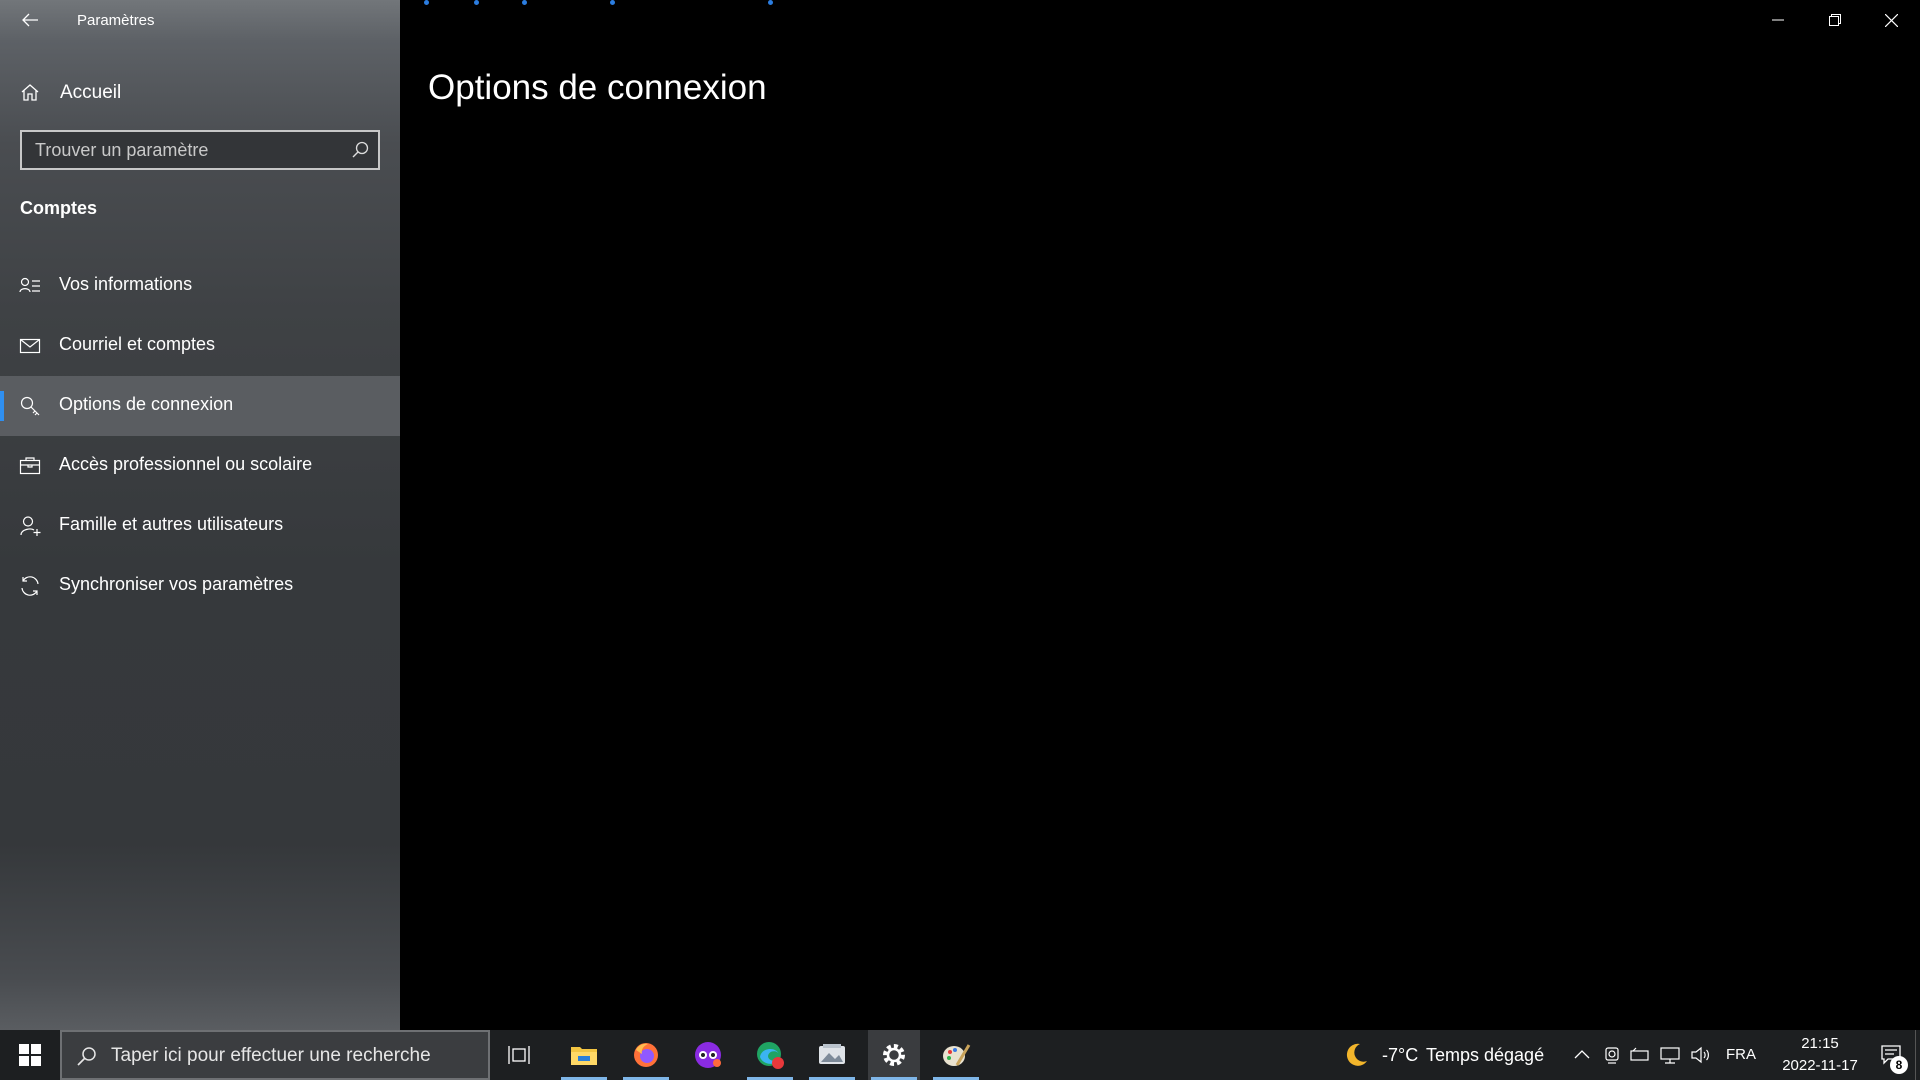 The width and height of the screenshot is (1920, 1080). I want to click on briefcase-icon, so click(30, 466).